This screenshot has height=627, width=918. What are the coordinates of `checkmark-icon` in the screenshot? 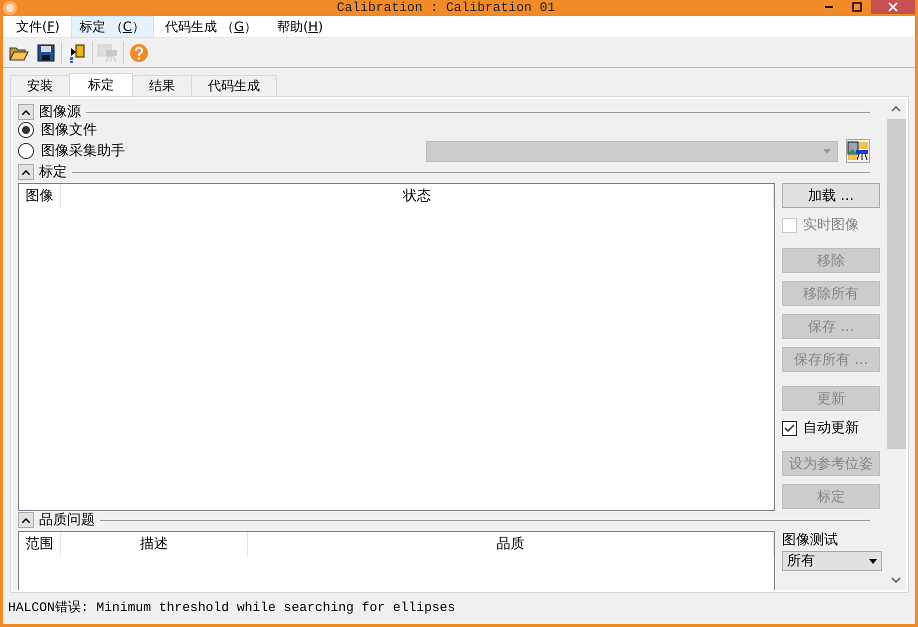 It's located at (789, 428).